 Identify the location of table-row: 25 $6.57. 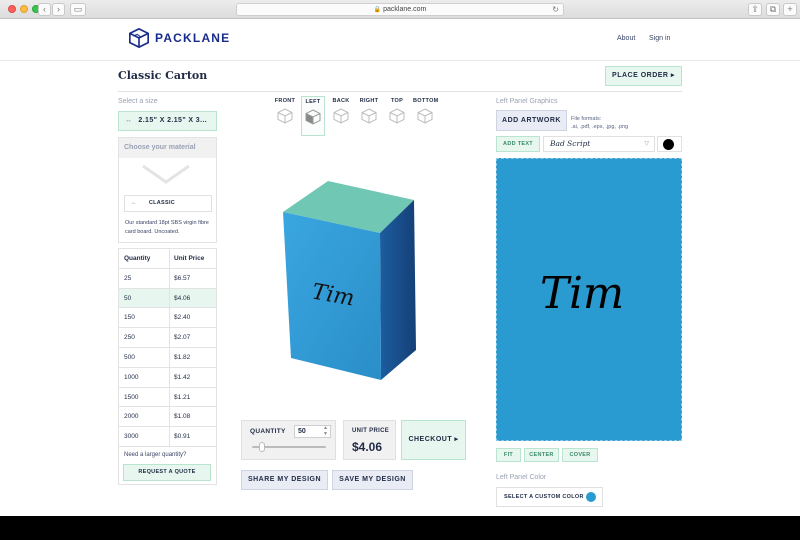
(167, 278).